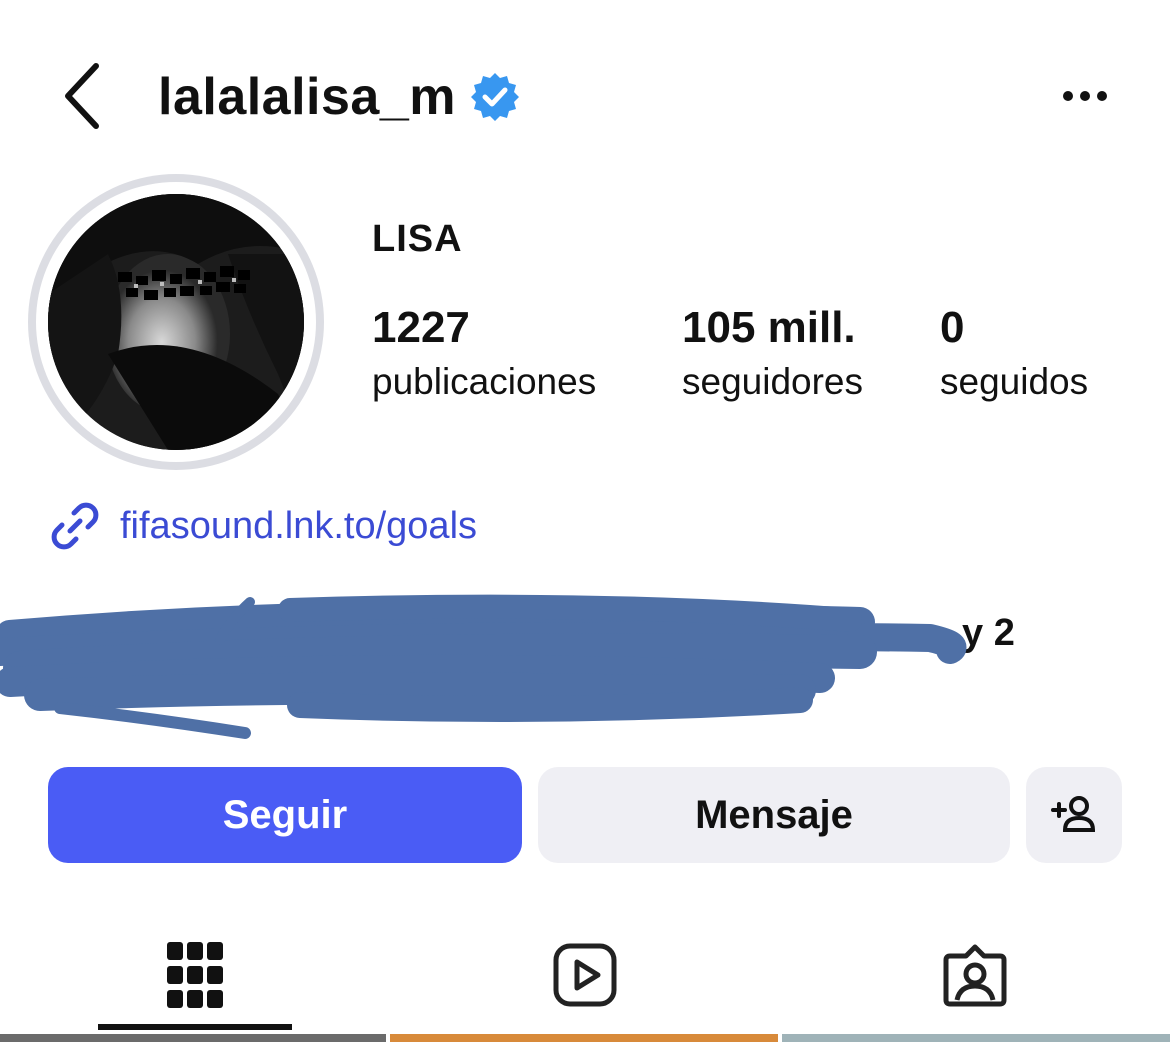 This screenshot has width=1170, height=1042. I want to click on stat-following-value: 0, so click(952, 327).